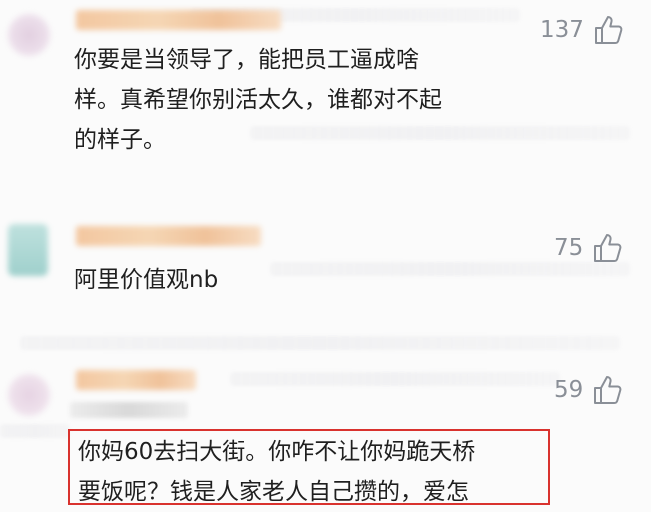  I want to click on like-count: 75, so click(569, 248).